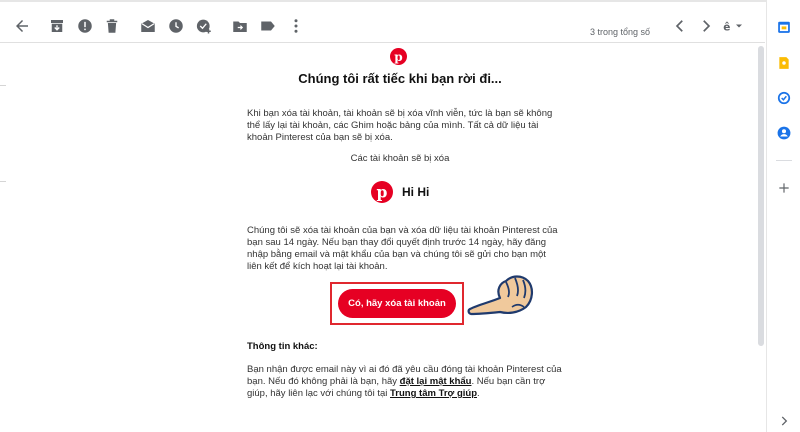 This screenshot has height=432, width=800. Describe the element at coordinates (502, 292) in the screenshot. I see `pointing-hand-icon` at that location.